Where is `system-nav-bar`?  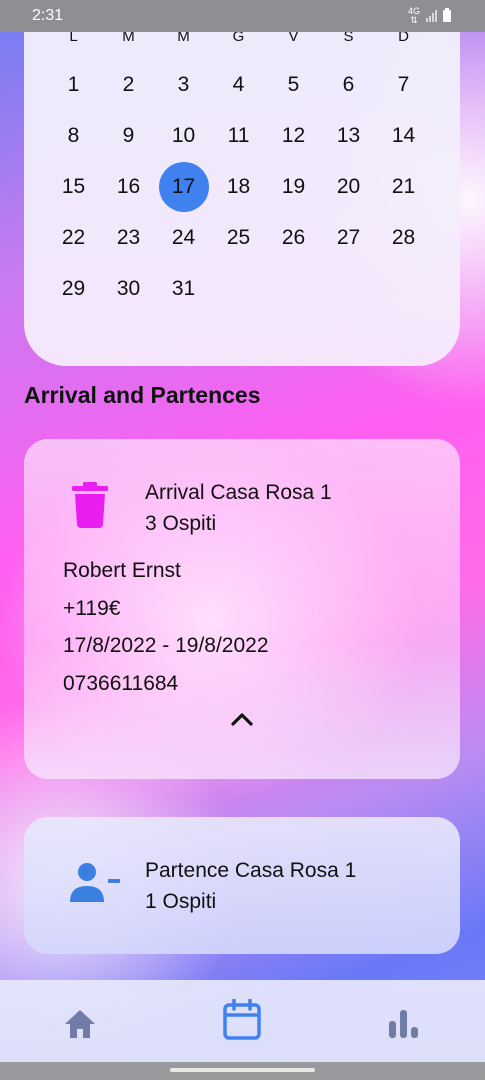 system-nav-bar is located at coordinates (242, 1071).